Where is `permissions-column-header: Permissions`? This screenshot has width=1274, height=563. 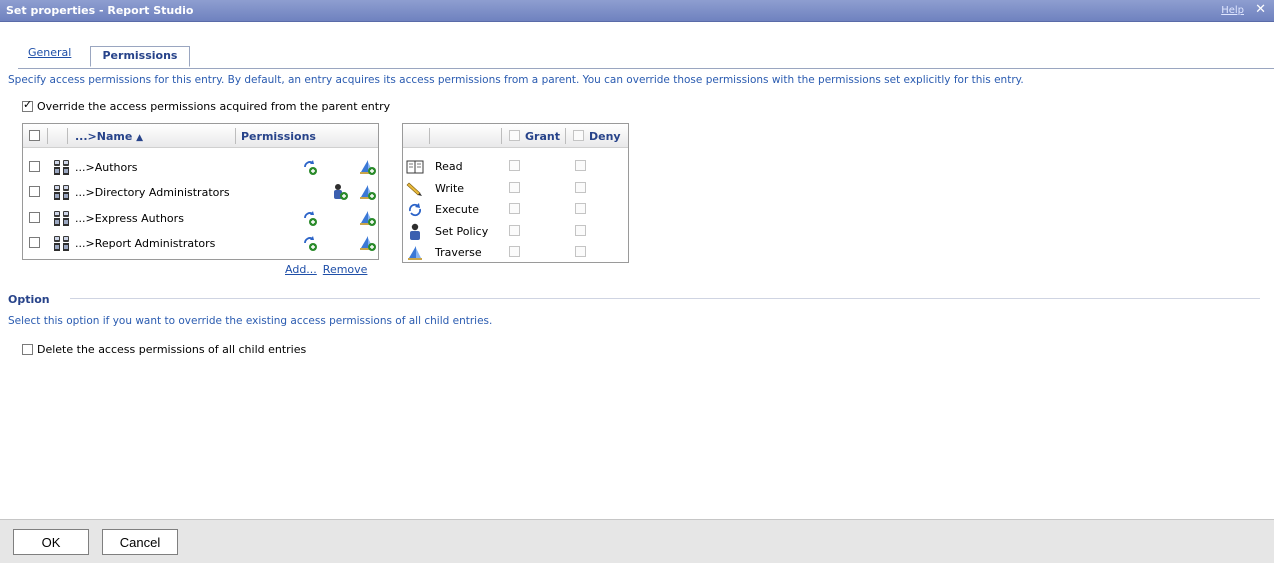 permissions-column-header: Permissions is located at coordinates (278, 136).